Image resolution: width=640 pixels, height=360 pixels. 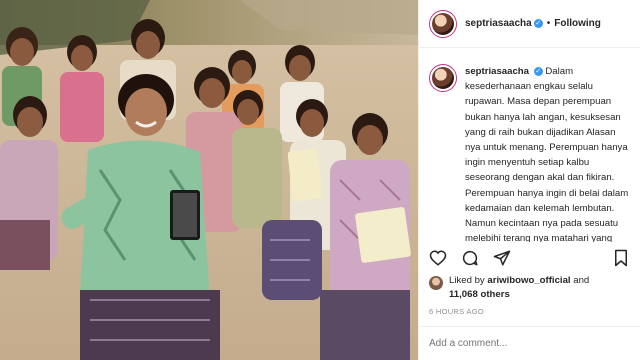 I want to click on comment-input, so click(x=529, y=343).